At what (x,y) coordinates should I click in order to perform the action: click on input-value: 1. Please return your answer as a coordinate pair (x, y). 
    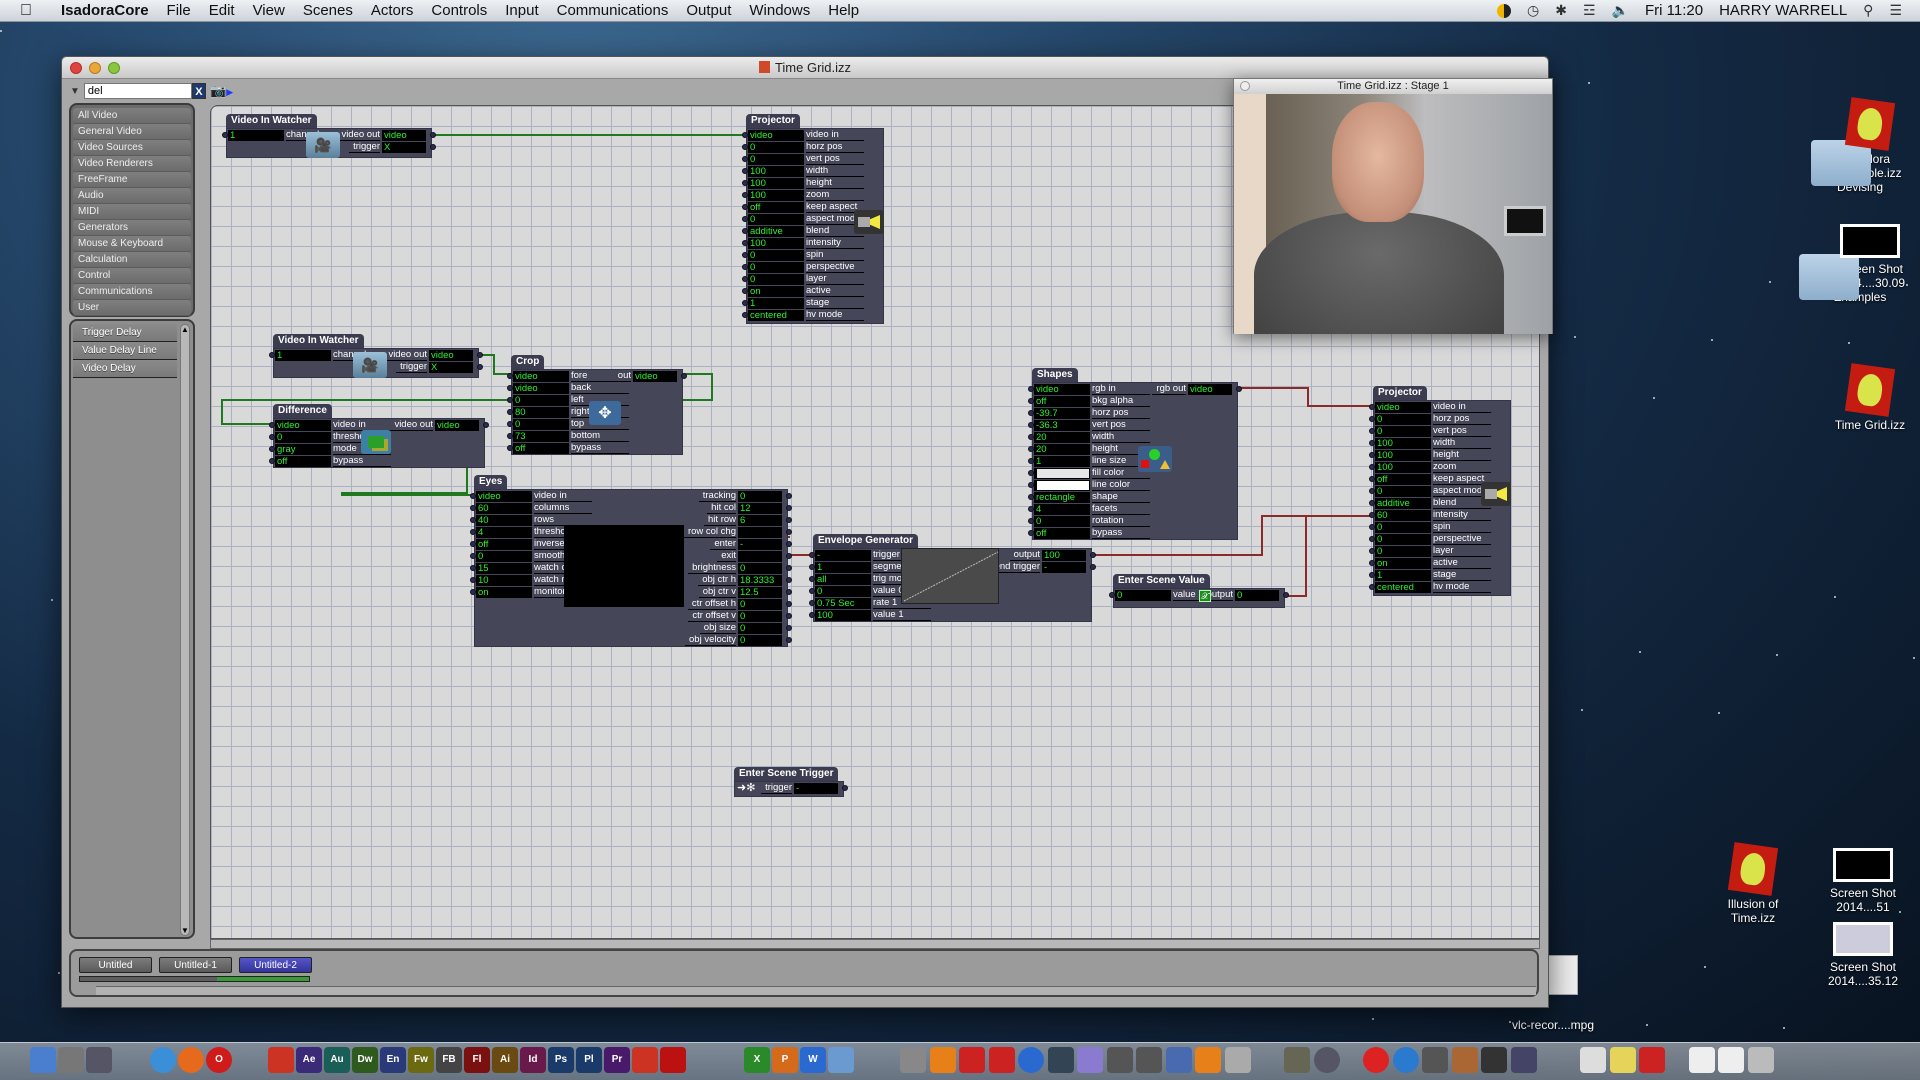
    Looking at the image, I should click on (843, 567).